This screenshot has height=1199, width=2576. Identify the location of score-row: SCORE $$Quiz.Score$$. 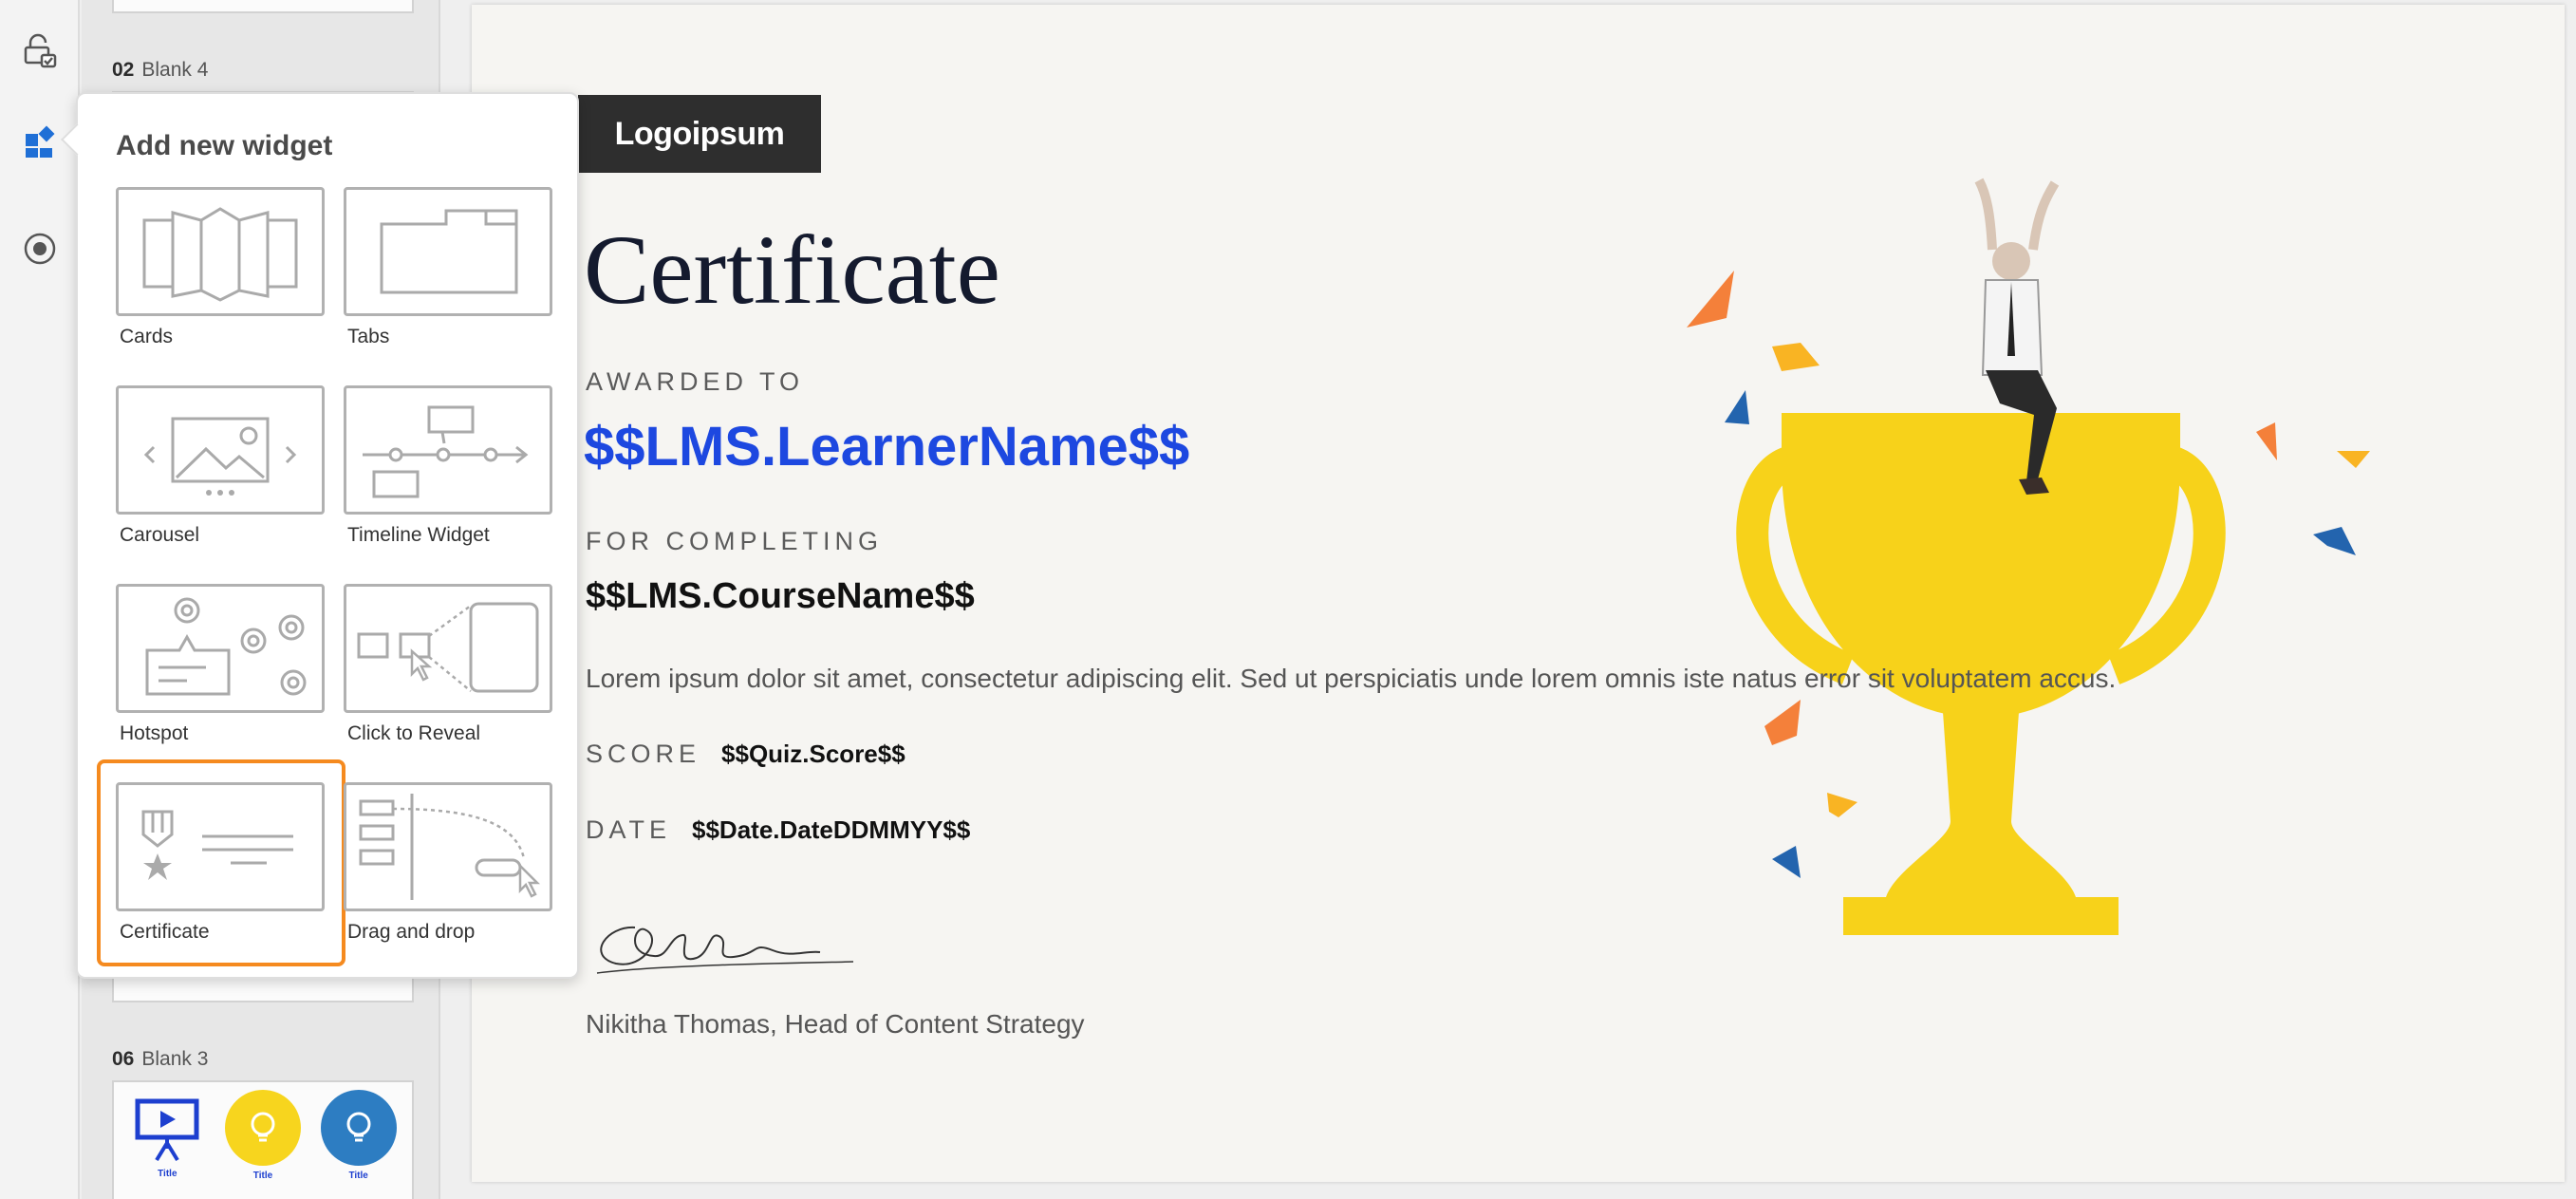
(745, 754).